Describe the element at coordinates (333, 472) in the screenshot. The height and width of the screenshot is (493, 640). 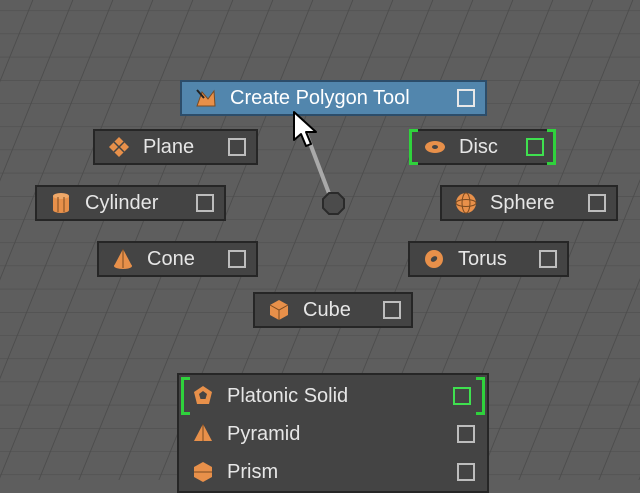
I see `prism-item: Prism` at that location.